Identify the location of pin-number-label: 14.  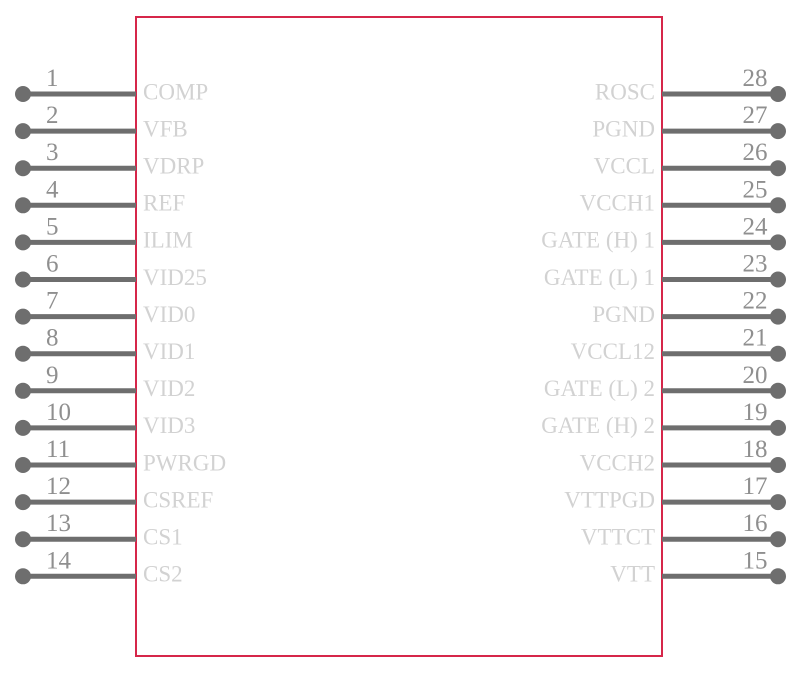
(59, 560).